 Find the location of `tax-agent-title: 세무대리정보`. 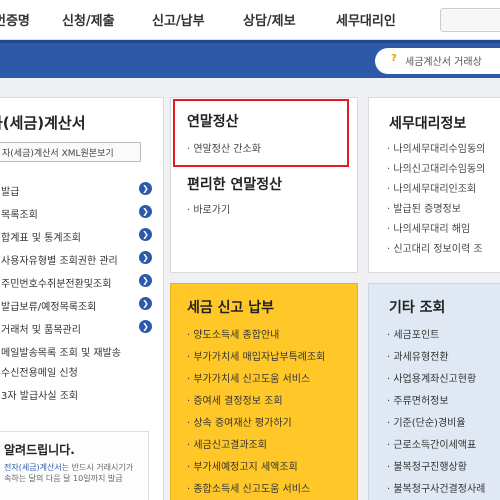

tax-agent-title: 세무대리정보 is located at coordinates (428, 124).